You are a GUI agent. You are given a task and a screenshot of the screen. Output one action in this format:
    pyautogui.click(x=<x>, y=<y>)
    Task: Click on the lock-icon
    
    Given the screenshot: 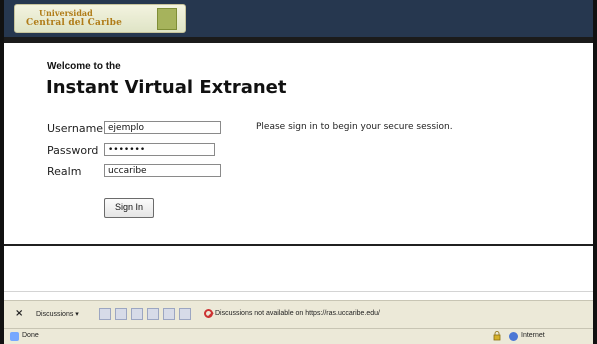 What is the action you would take?
    pyautogui.click(x=497, y=336)
    